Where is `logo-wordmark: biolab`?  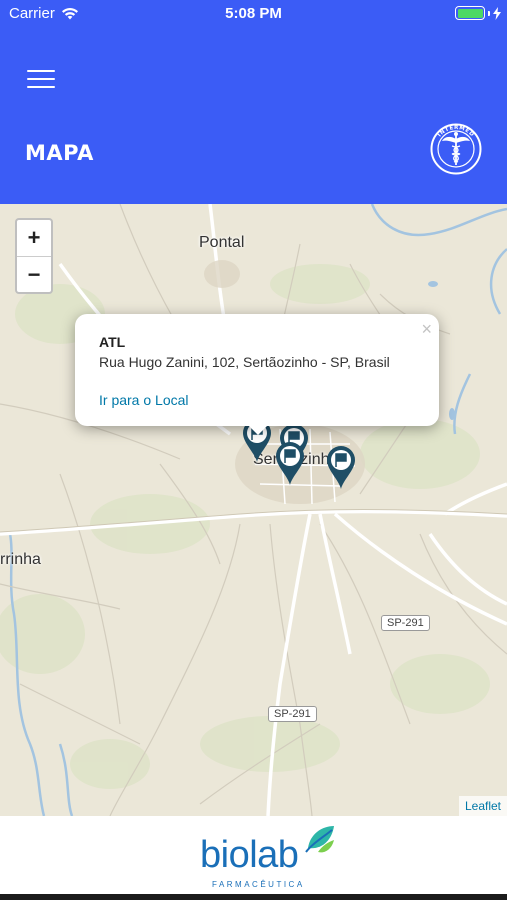 logo-wordmark: biolab is located at coordinates (249, 855).